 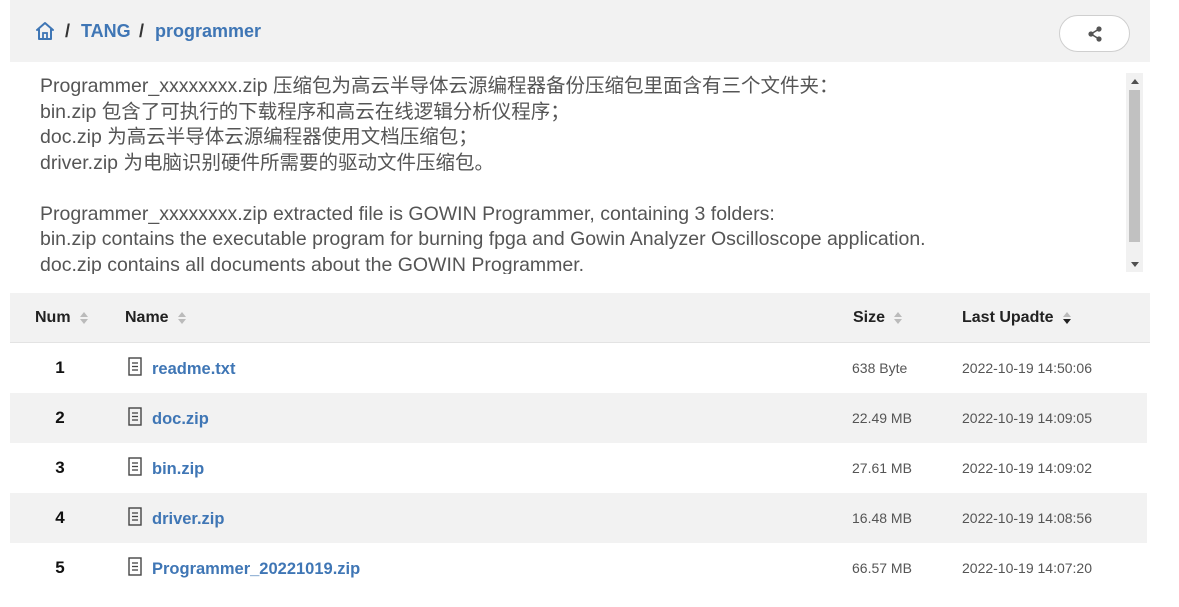 What do you see at coordinates (882, 418) in the screenshot?
I see `file-size: 22.49 MB` at bounding box center [882, 418].